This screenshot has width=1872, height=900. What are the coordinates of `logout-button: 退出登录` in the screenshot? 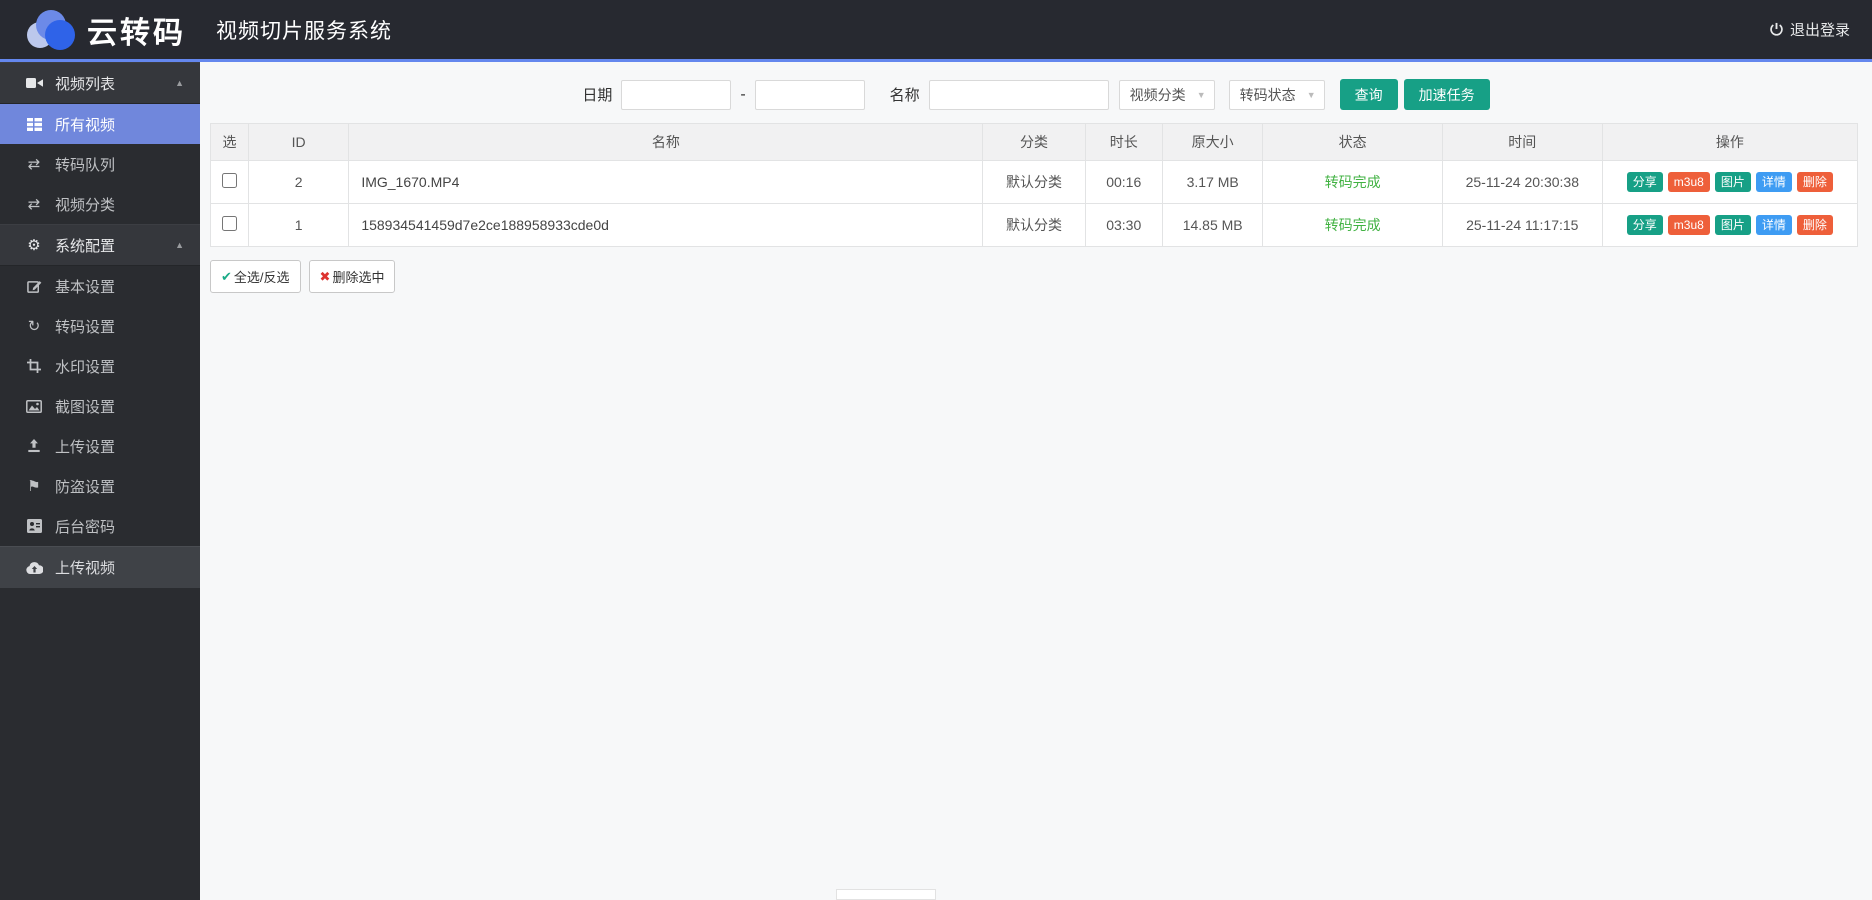 It's located at (1809, 29).